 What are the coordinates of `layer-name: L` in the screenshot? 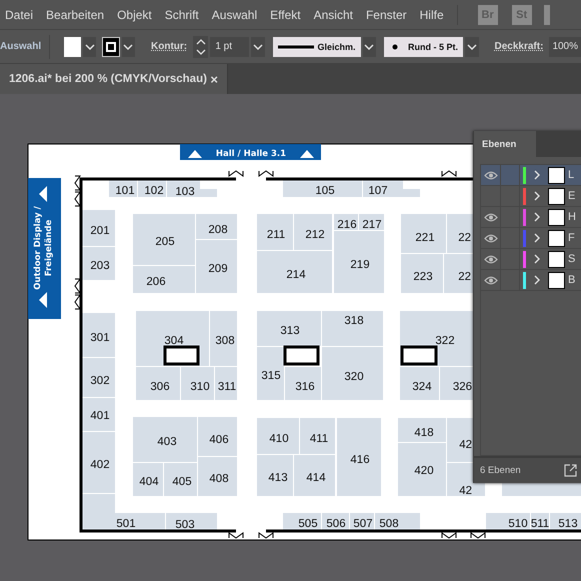 It's located at (571, 175).